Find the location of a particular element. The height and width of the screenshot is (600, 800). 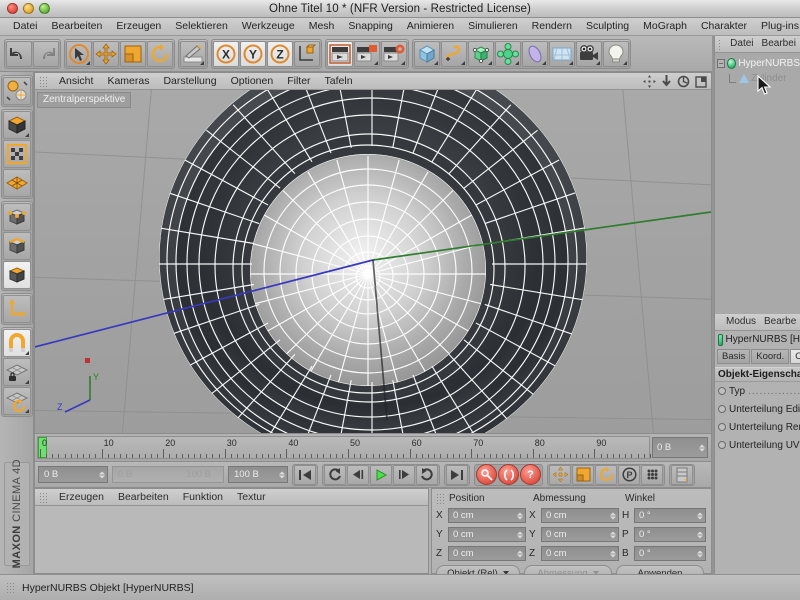

main-toolbar: X Y Z is located at coordinates (400, 54).